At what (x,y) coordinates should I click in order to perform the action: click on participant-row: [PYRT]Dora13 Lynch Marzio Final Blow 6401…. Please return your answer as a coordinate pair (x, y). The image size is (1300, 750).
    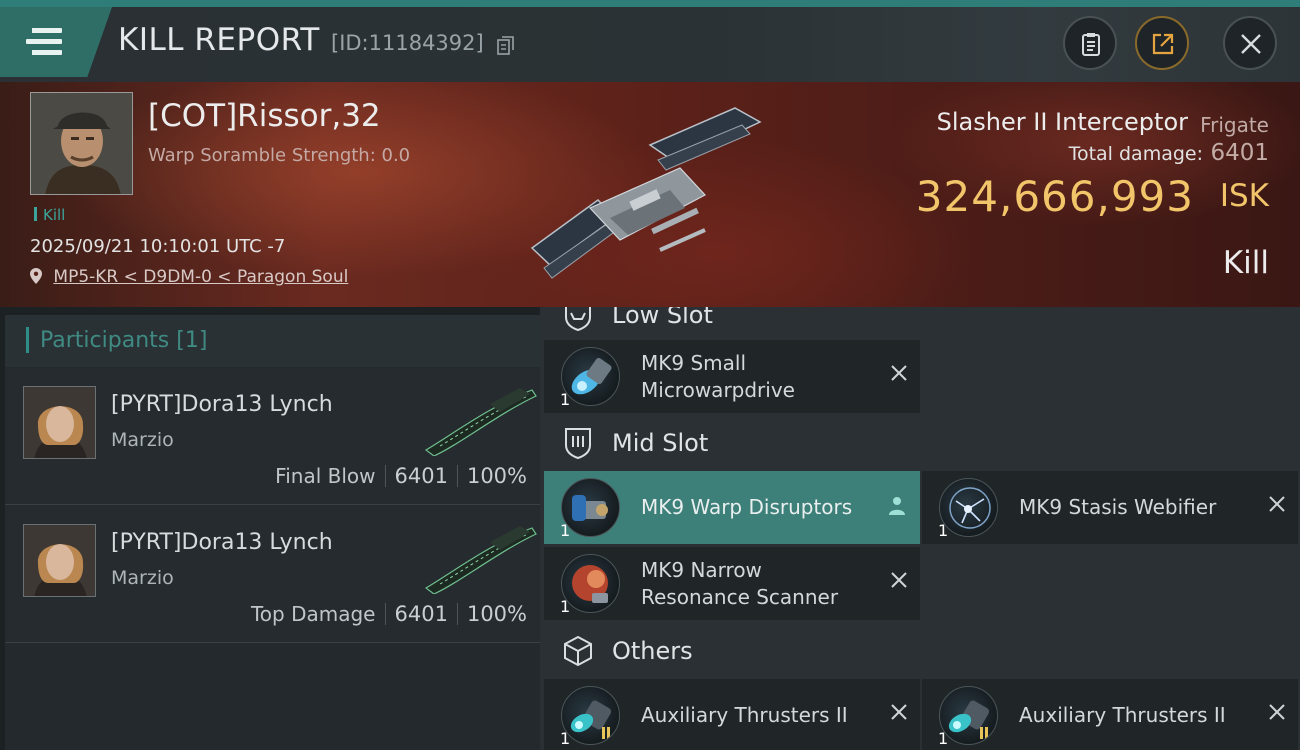
    Looking at the image, I should click on (272, 436).